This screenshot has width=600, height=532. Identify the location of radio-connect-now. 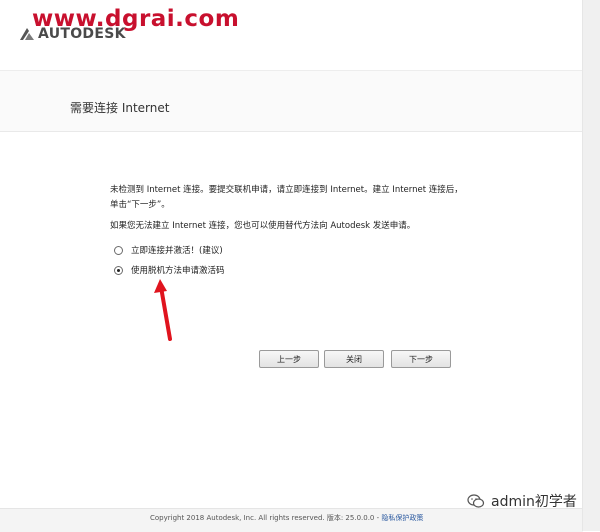
(118, 250).